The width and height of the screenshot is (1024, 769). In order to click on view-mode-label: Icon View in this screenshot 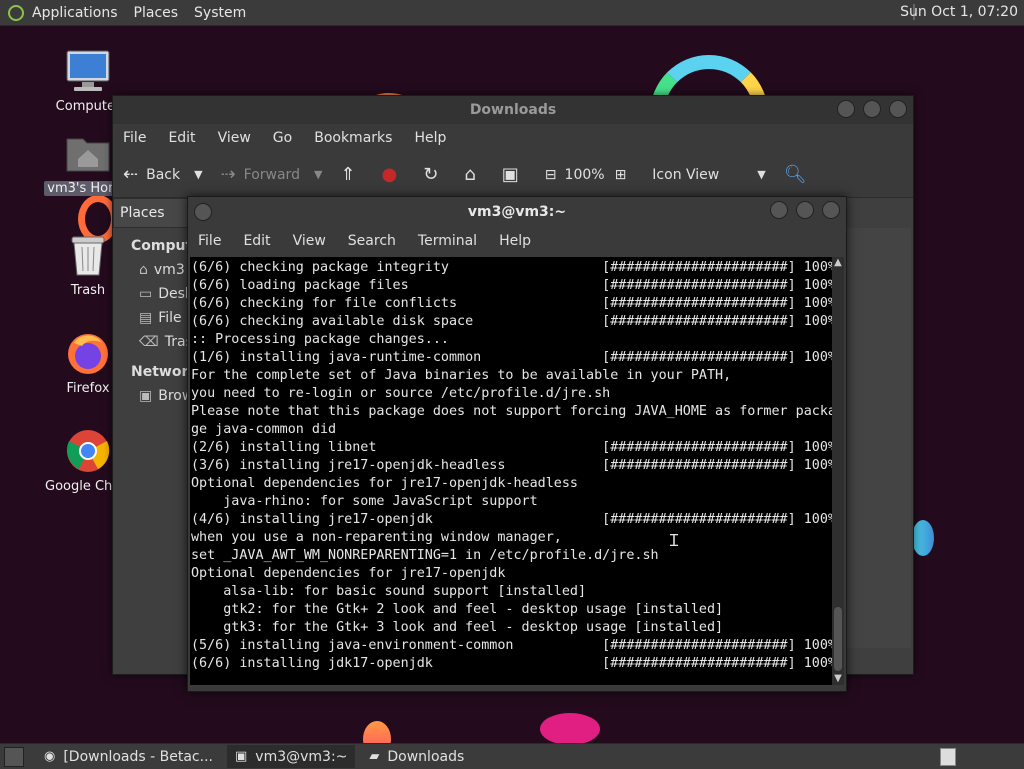, I will do `click(686, 174)`.